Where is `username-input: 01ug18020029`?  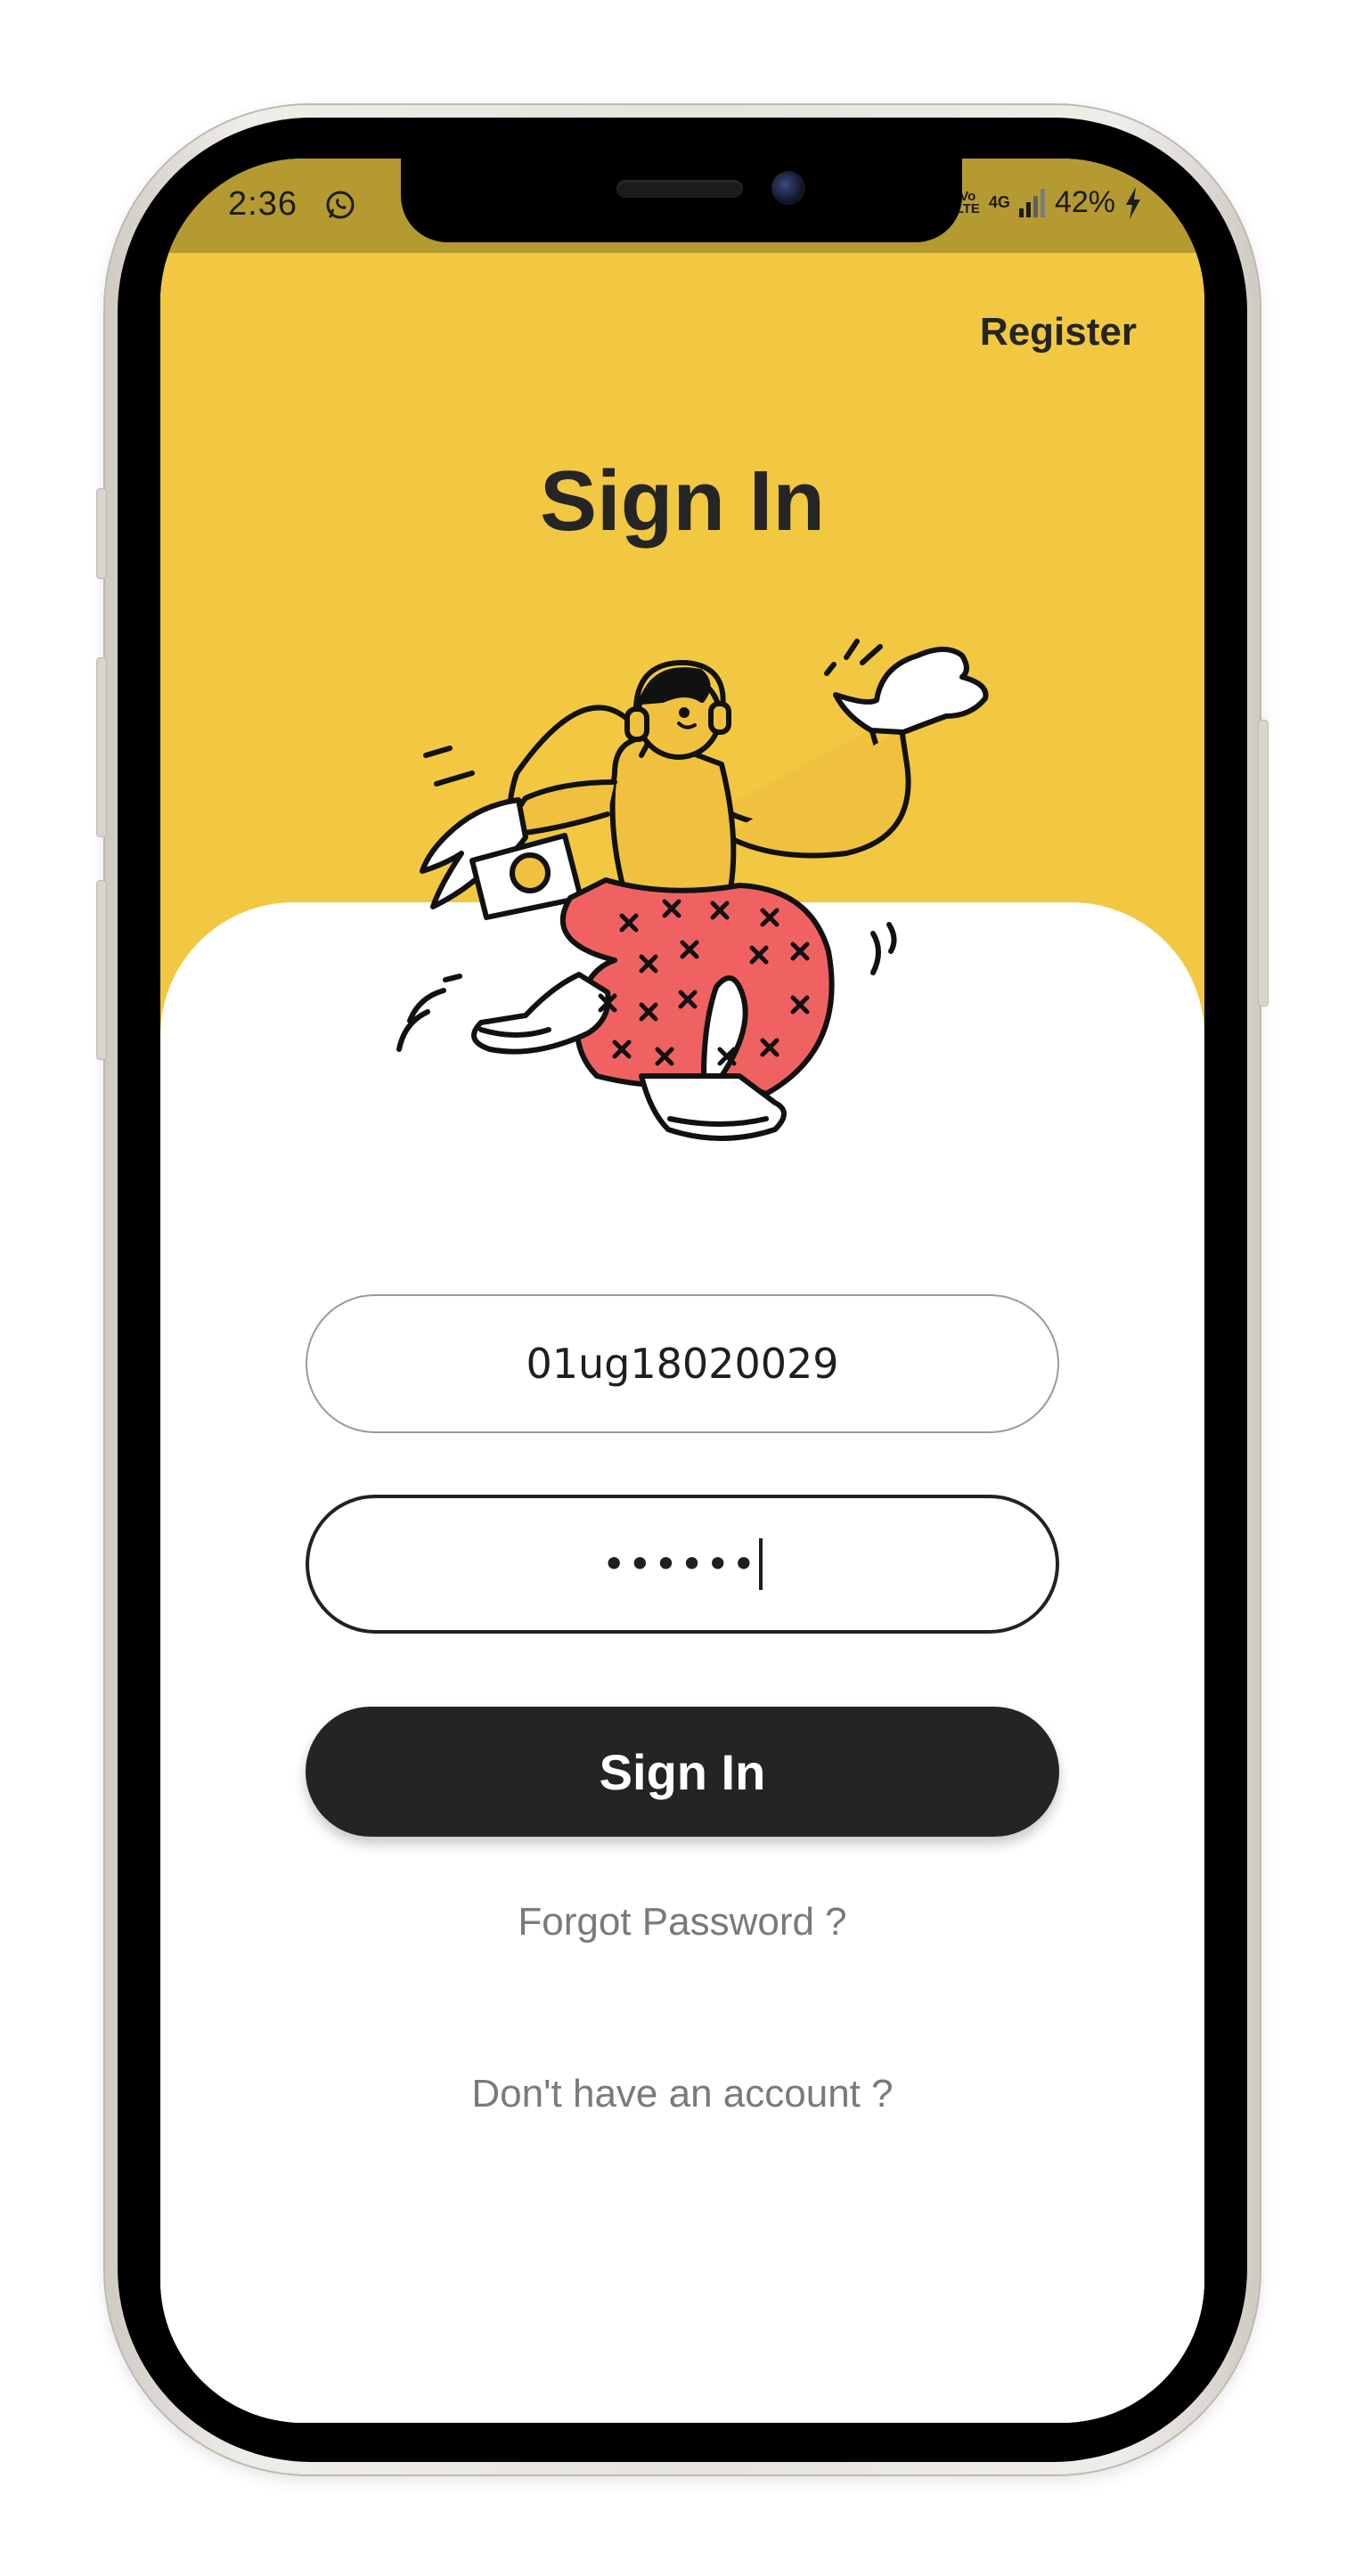
username-input: 01ug18020029 is located at coordinates (682, 1363).